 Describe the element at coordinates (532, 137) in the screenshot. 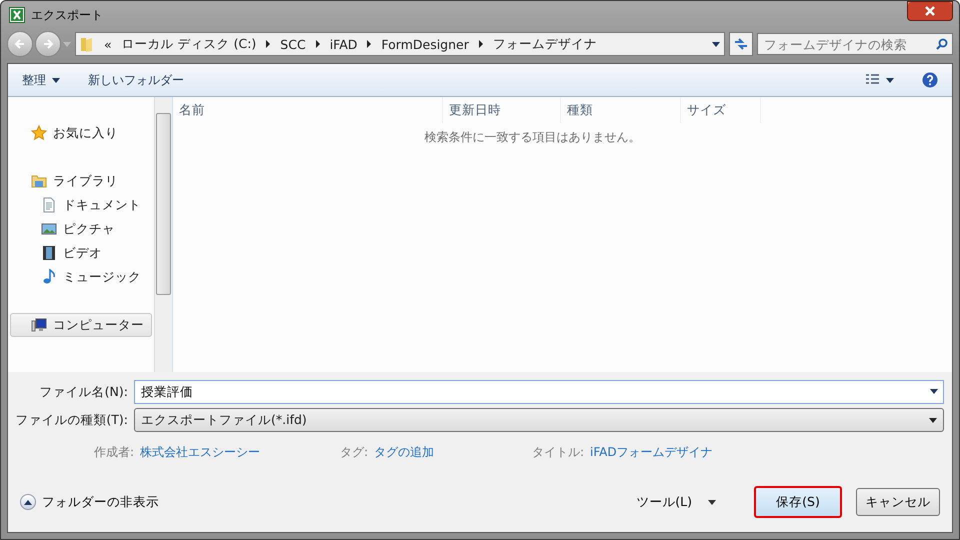

I see `empty-message: 検索条件に一致する項目はありません。` at that location.